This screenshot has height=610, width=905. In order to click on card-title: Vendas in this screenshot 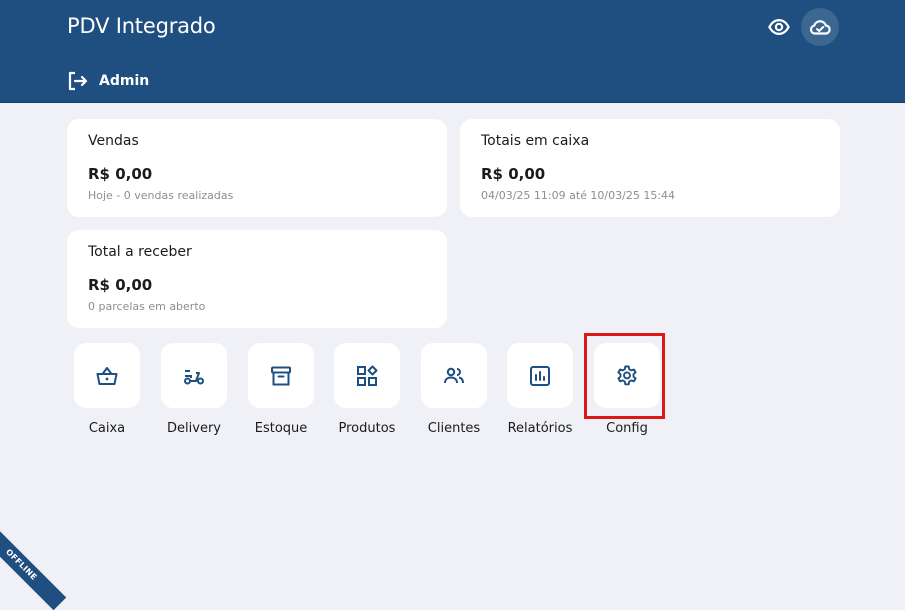, I will do `click(113, 141)`.